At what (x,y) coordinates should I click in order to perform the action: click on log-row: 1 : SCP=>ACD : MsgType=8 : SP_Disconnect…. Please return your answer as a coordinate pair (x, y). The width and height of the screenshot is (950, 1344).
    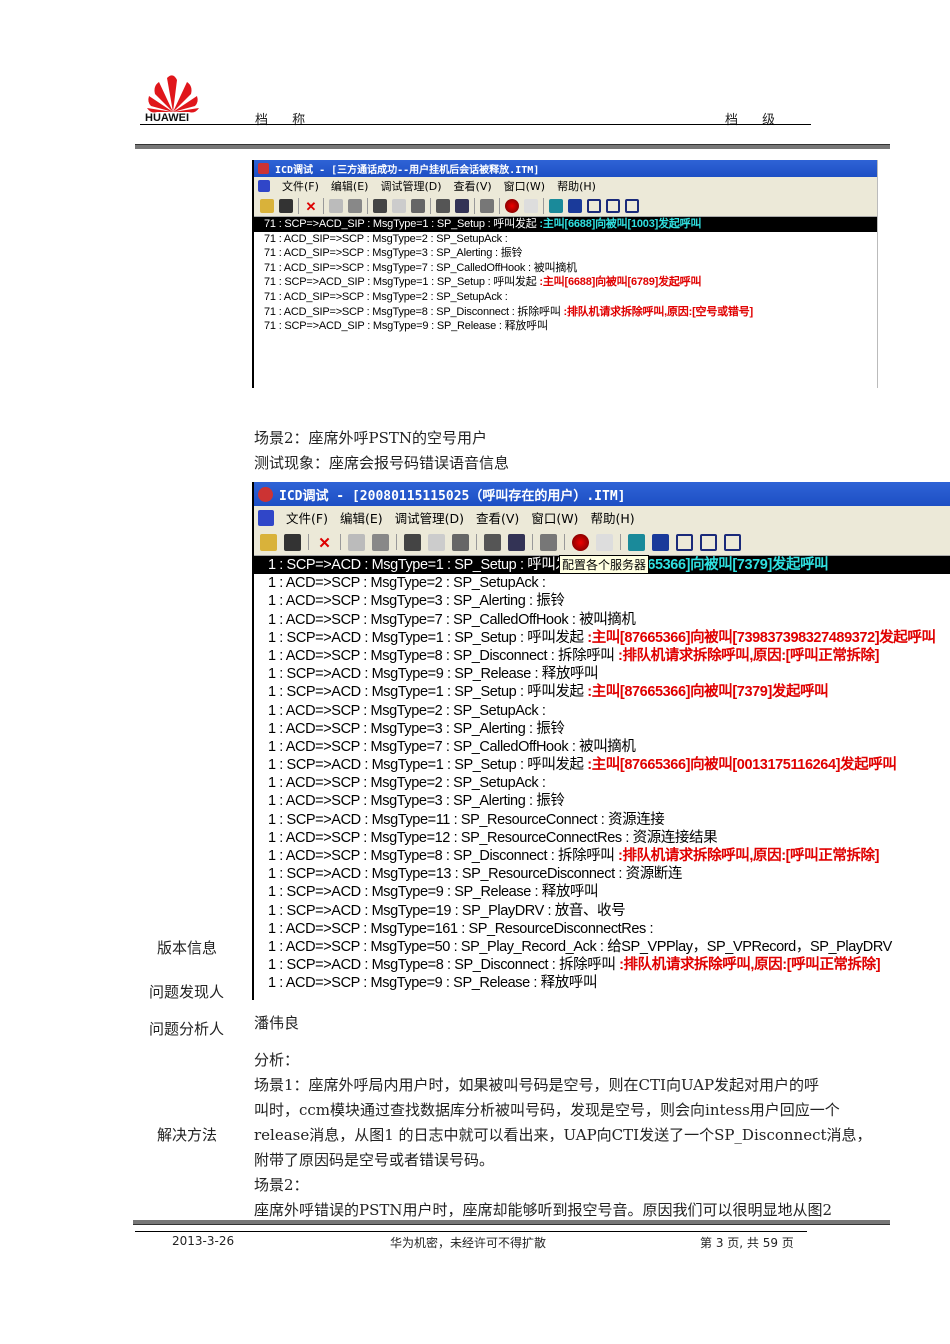
    Looking at the image, I should click on (602, 965).